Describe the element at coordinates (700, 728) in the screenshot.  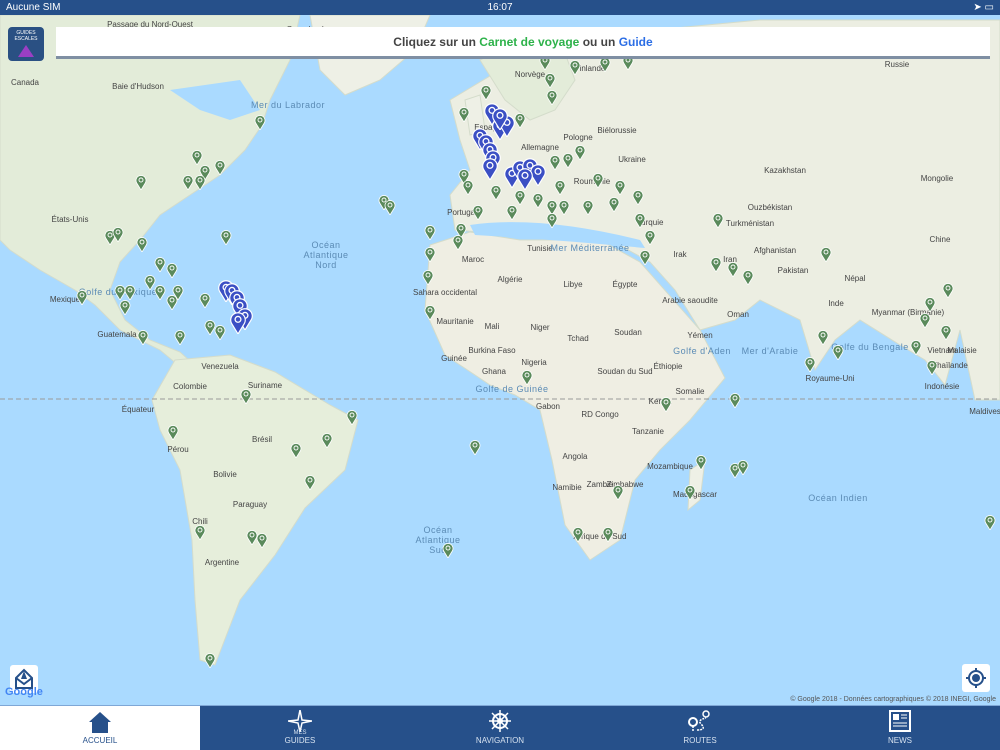
I see `tab-routes: ROUTES` at that location.